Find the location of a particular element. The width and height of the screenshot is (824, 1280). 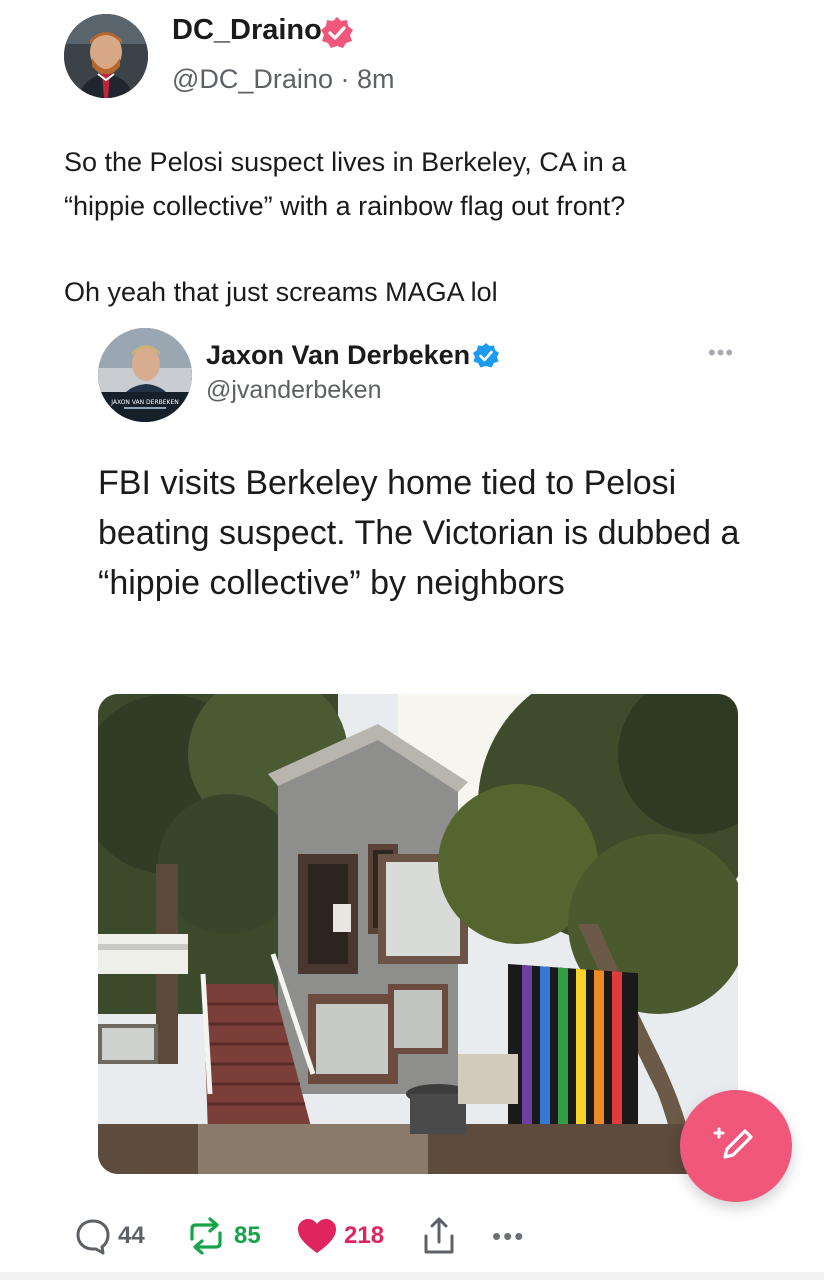

like-button: 218 is located at coordinates (340, 1236).